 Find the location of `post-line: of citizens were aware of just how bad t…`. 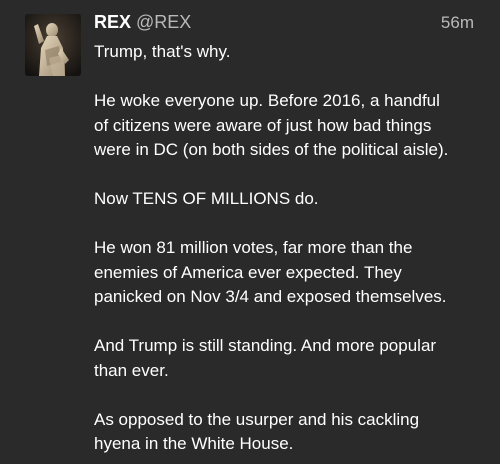

post-line: of citizens were aware of just how bad t… is located at coordinates (263, 125).